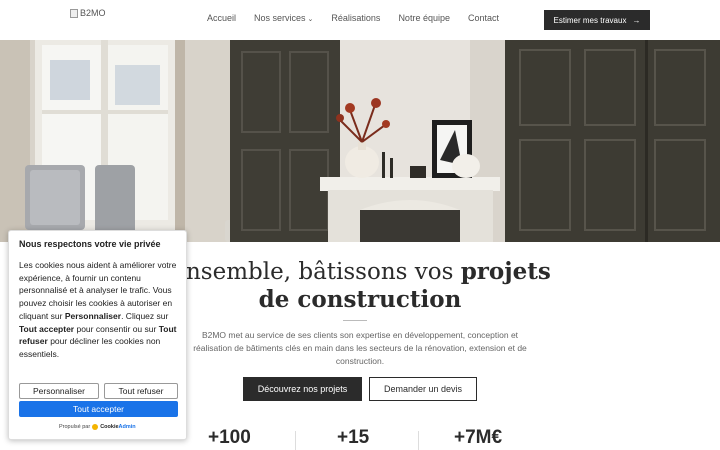 The width and height of the screenshot is (720, 450). Describe the element at coordinates (483, 18) in the screenshot. I see `nav-item-contact: Contact` at that location.